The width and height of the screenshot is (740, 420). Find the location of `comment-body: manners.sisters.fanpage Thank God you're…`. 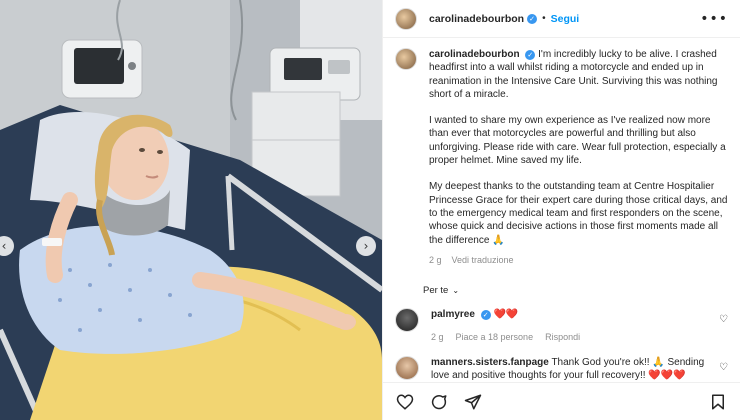

comment-body: manners.sisters.fanpage Thank God you're… is located at coordinates (576, 369).